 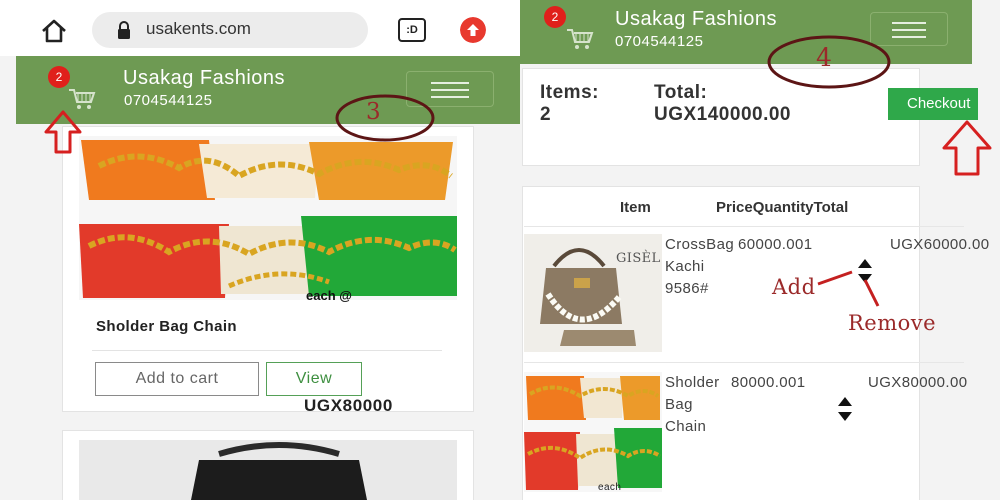 I want to click on annotation-add-label: Add, so click(x=794, y=287).